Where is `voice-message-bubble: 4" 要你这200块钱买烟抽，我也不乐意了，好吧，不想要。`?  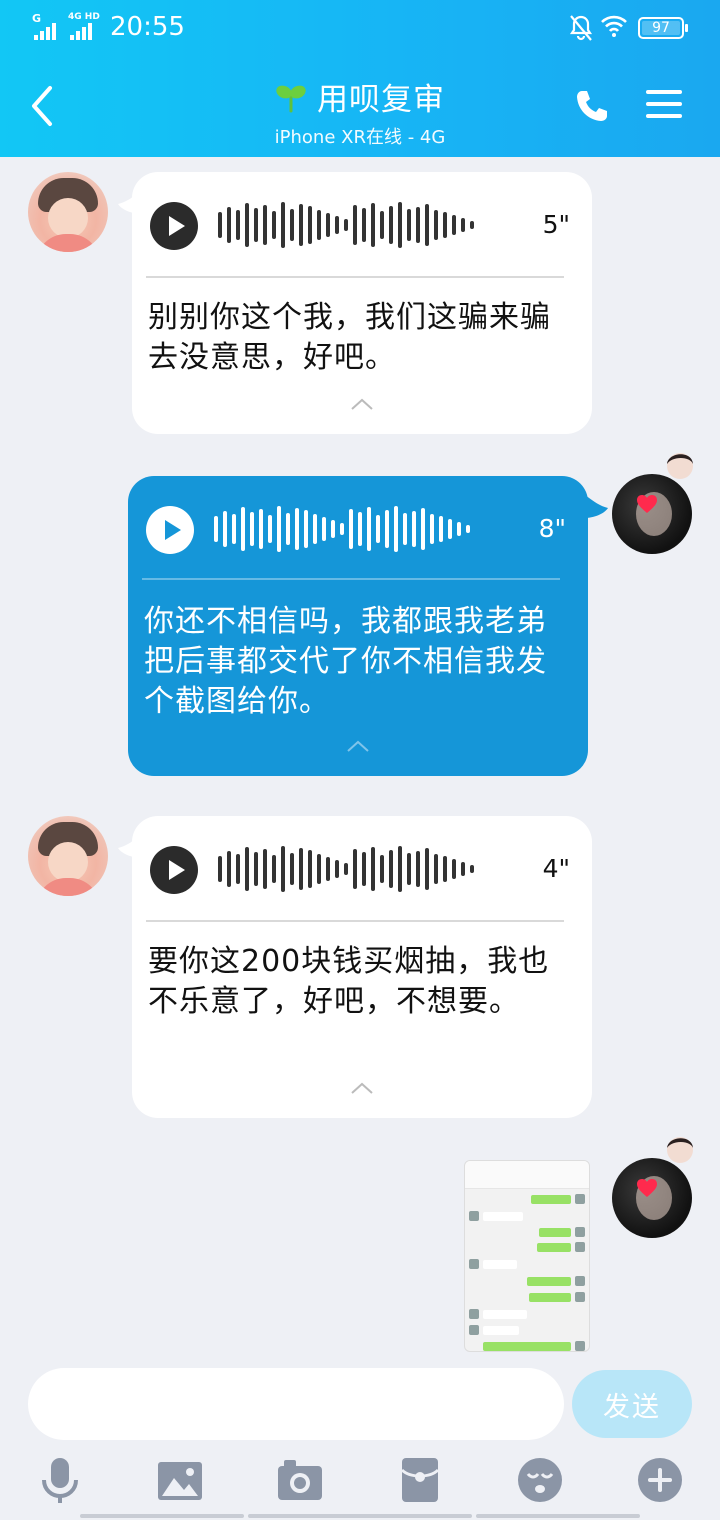 voice-message-bubble: 4" 要你这200块钱买烟抽，我也不乐意了，好吧，不想要。 is located at coordinates (362, 967).